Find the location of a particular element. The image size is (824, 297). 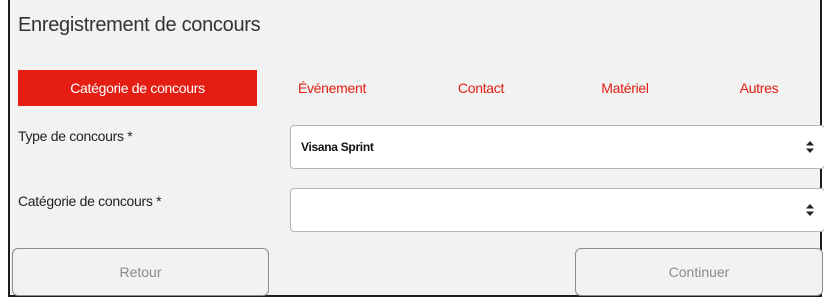

back-button: Retour is located at coordinates (140, 272).